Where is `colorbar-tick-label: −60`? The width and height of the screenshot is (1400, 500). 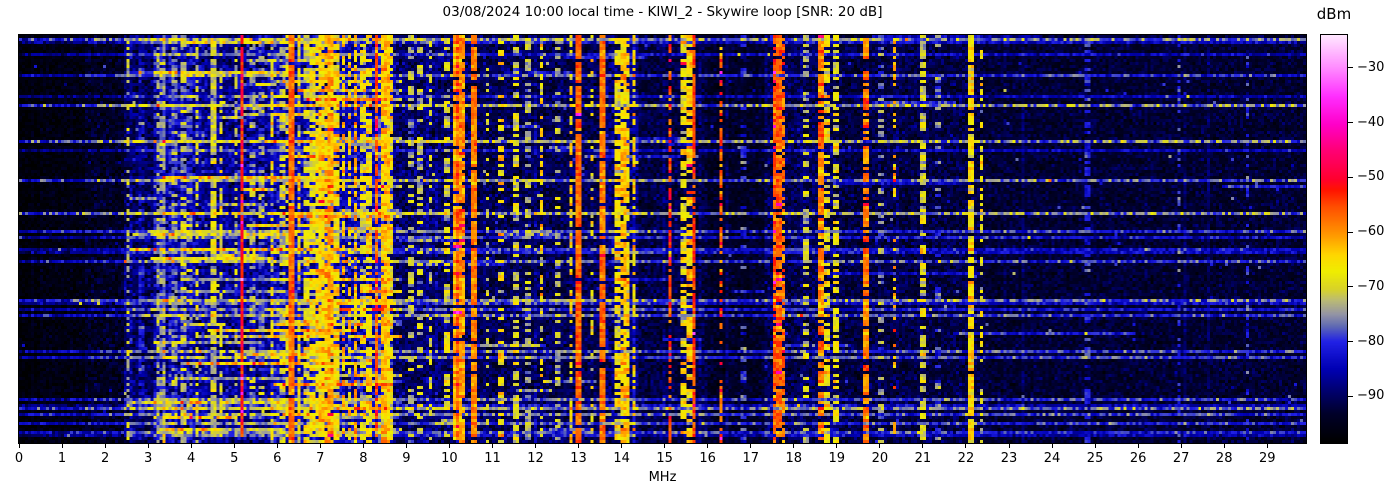 colorbar-tick-label: −60 is located at coordinates (1371, 232).